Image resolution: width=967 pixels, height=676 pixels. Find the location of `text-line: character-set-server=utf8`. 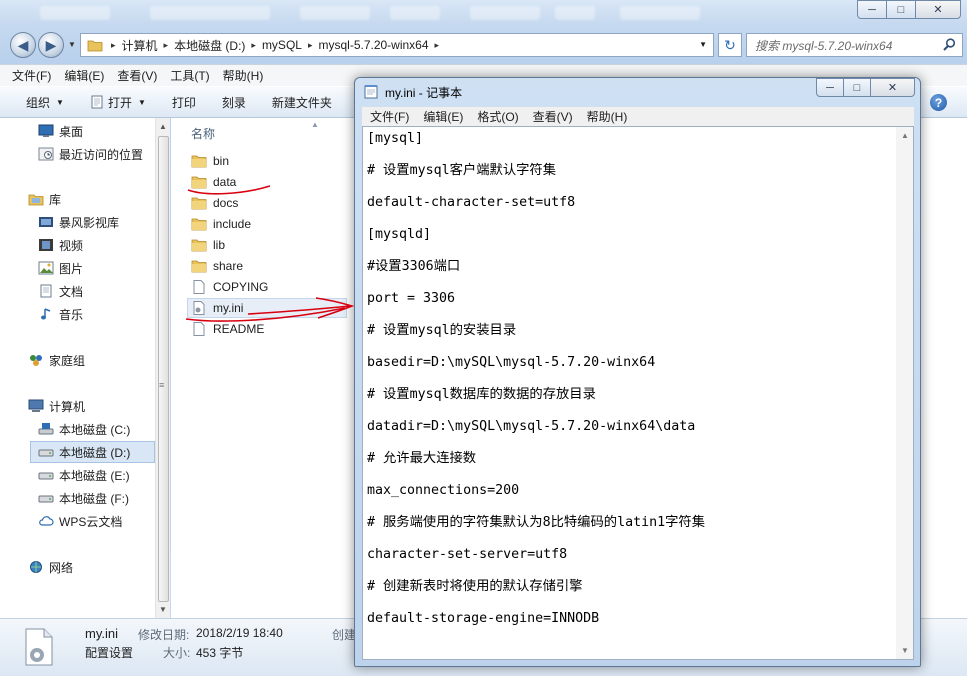

text-line: character-set-server=utf8 is located at coordinates (632, 561).